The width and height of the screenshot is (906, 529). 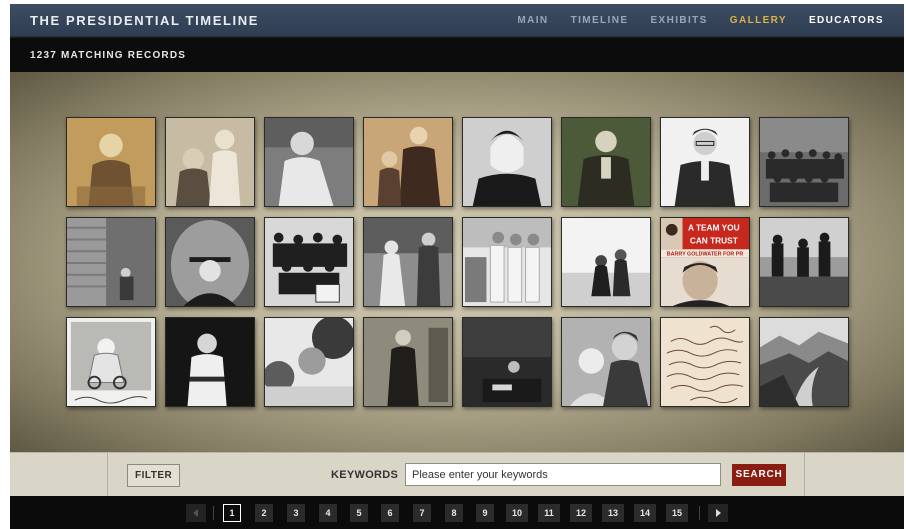 What do you see at coordinates (517, 513) in the screenshot?
I see `page-button: 10` at bounding box center [517, 513].